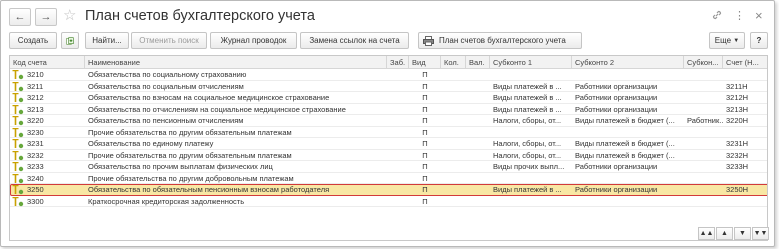  What do you see at coordinates (354, 40) in the screenshot?
I see `replace-links-button: Замена ссылок на счета` at bounding box center [354, 40].